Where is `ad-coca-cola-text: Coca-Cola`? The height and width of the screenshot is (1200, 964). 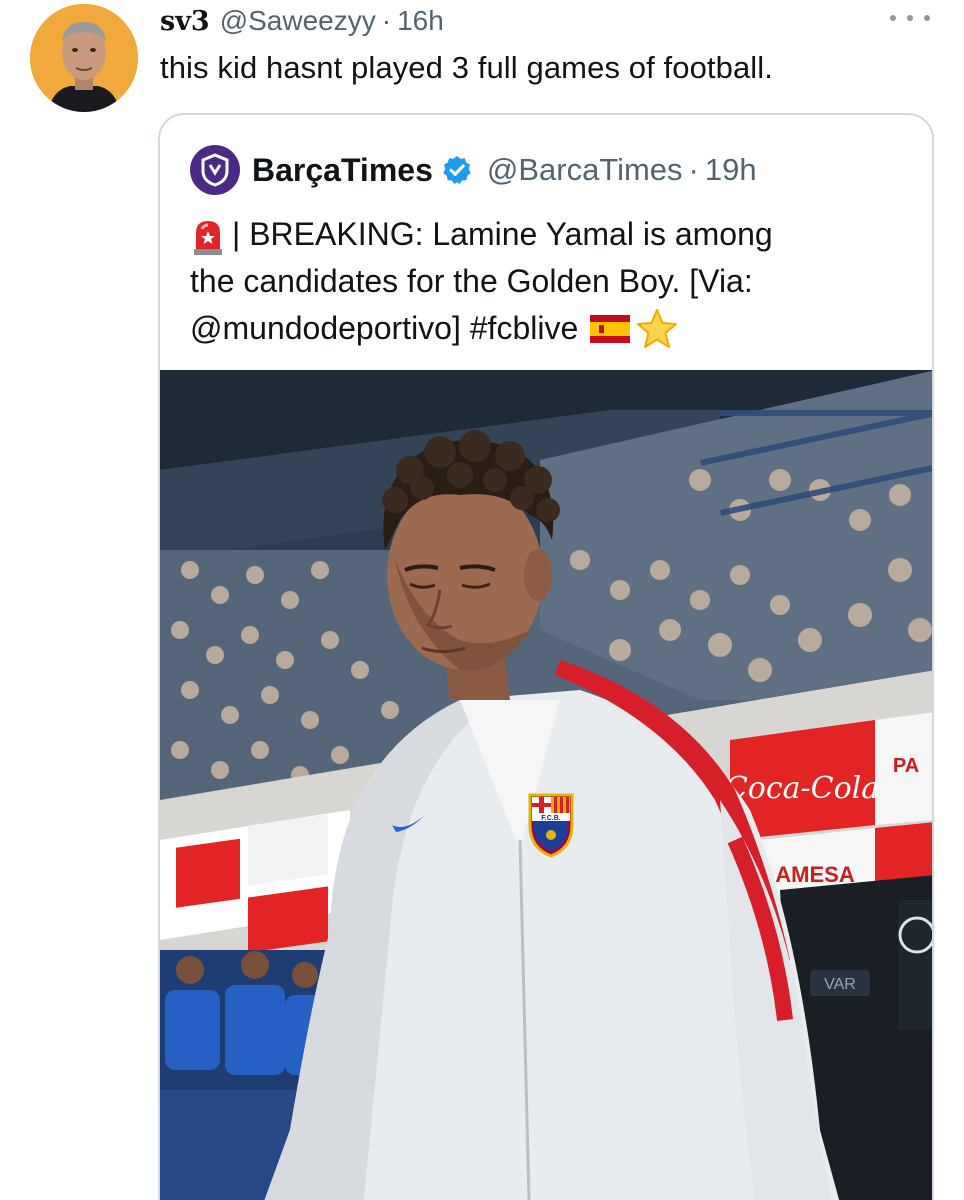 ad-coca-cola-text: Coca-Cola is located at coordinates (802, 788).